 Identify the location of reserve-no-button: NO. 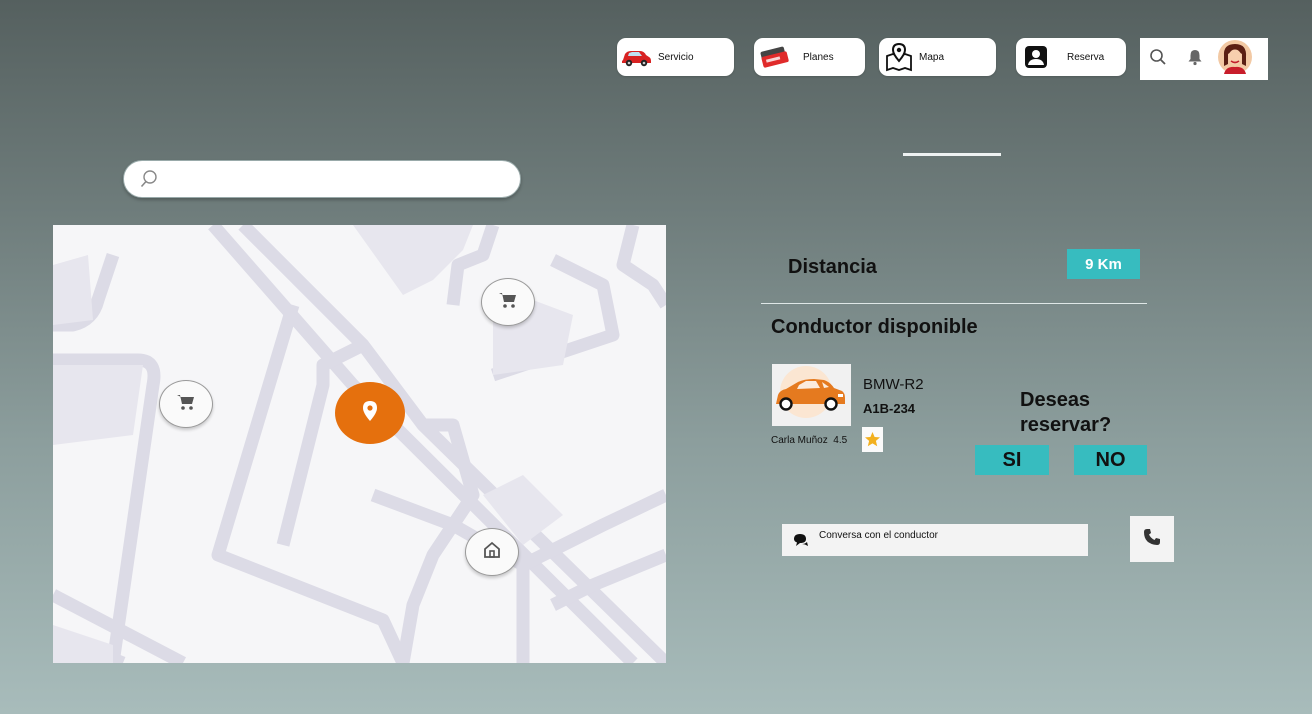
(1110, 460).